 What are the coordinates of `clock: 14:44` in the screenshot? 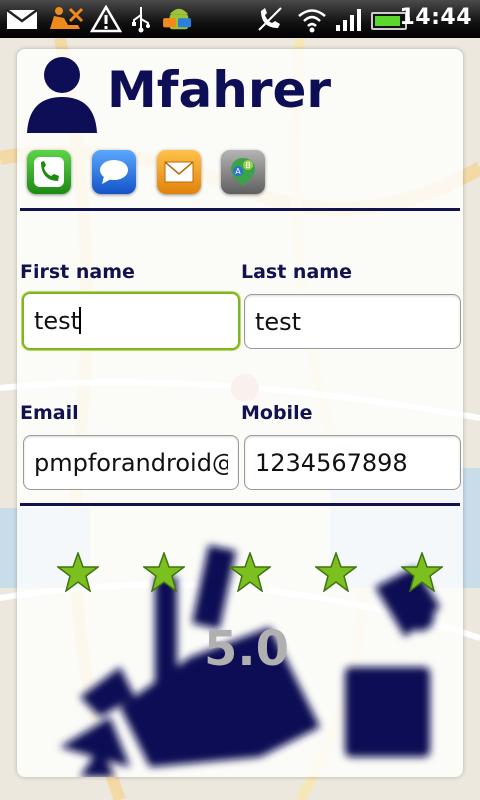 It's located at (435, 17).